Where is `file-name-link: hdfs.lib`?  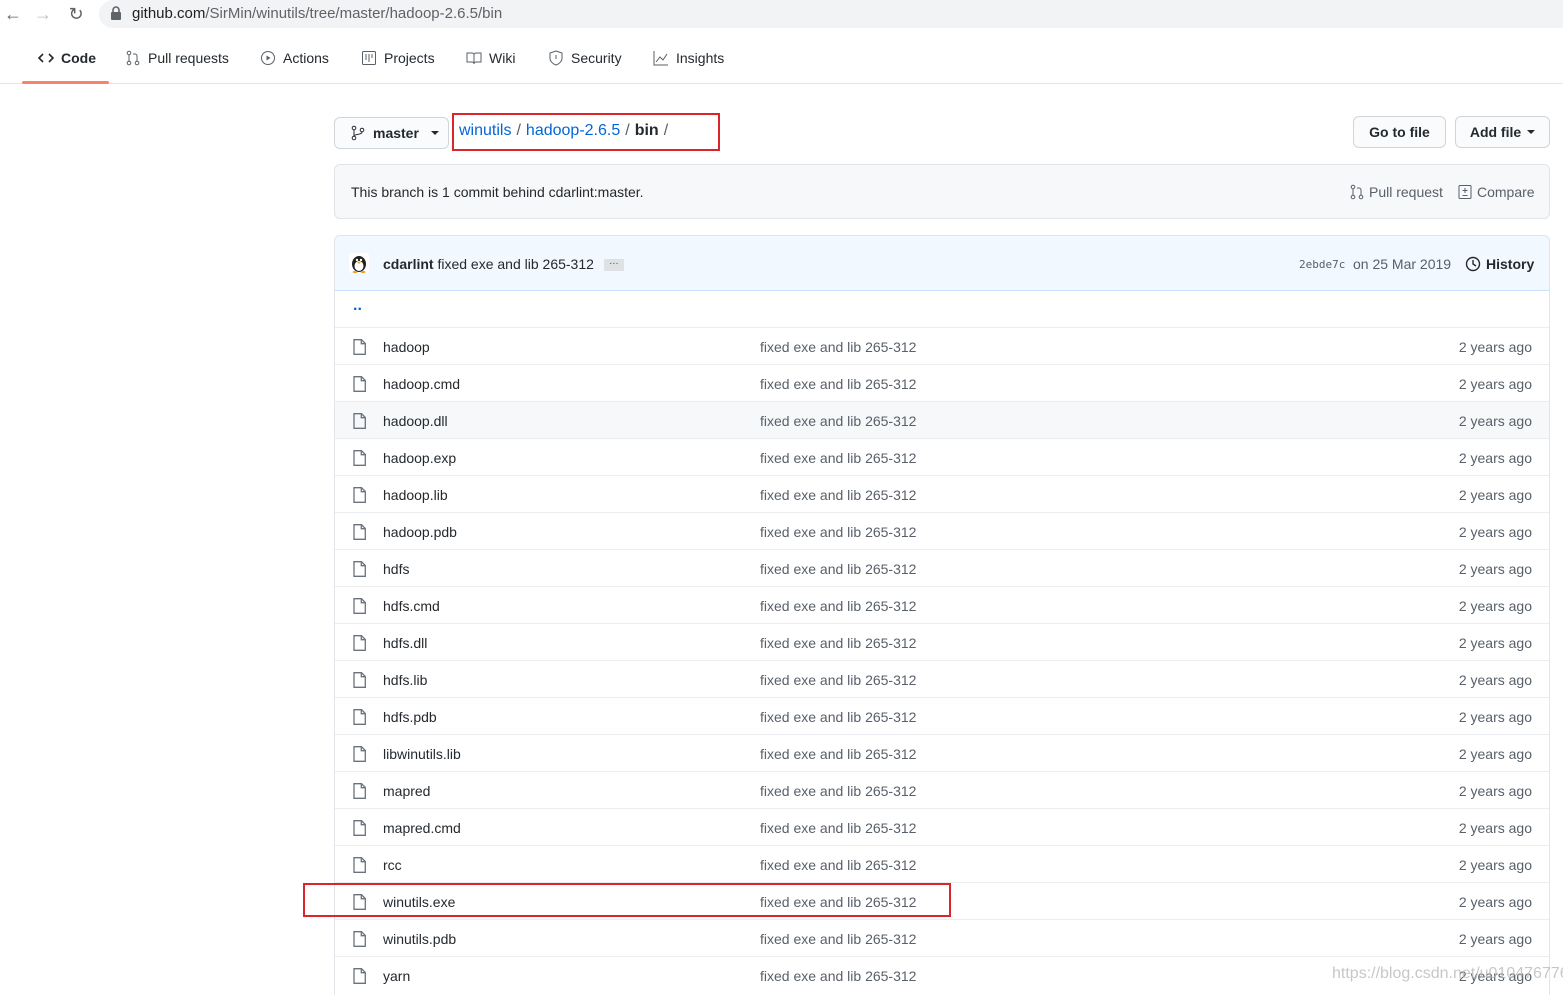
file-name-link: hdfs.lib is located at coordinates (405, 680).